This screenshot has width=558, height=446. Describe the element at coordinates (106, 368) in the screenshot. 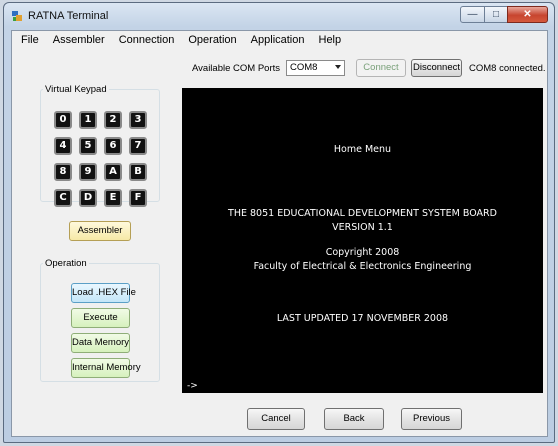

I see `internal-memory-button: Internal Memory` at that location.